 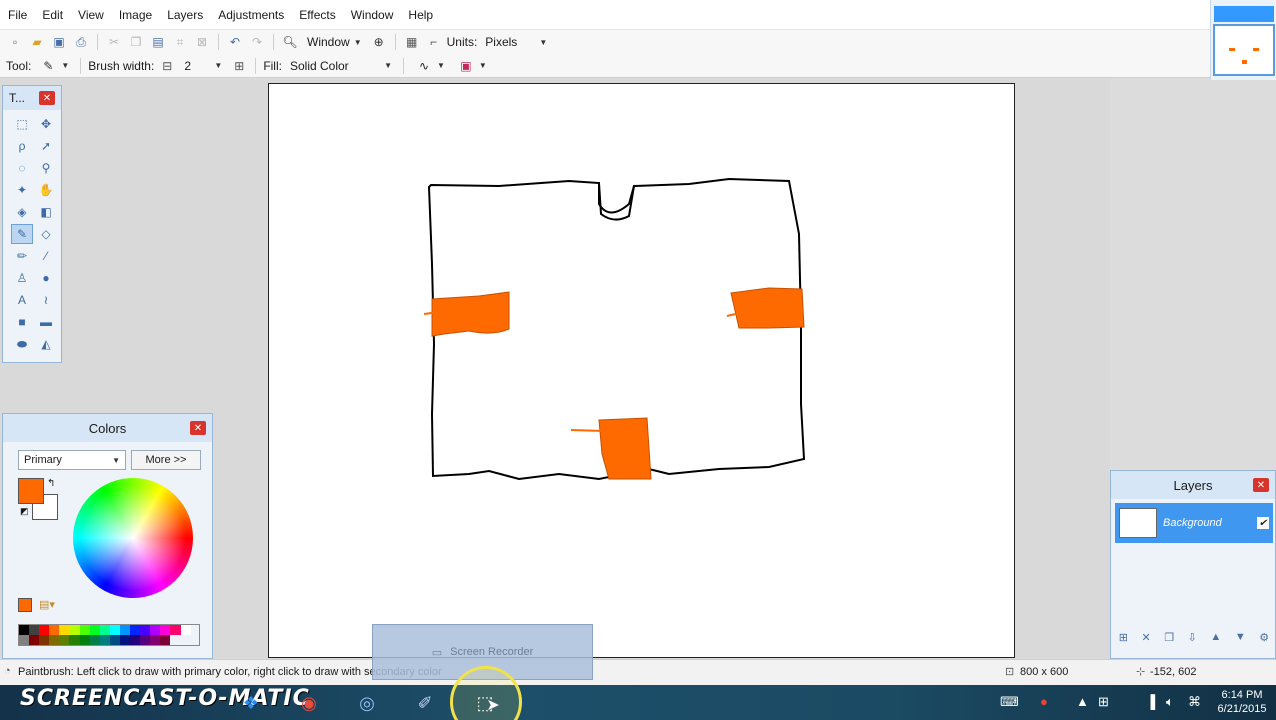 What do you see at coordinates (24, 511) in the screenshot?
I see `reset-colors-icon: ◩` at bounding box center [24, 511].